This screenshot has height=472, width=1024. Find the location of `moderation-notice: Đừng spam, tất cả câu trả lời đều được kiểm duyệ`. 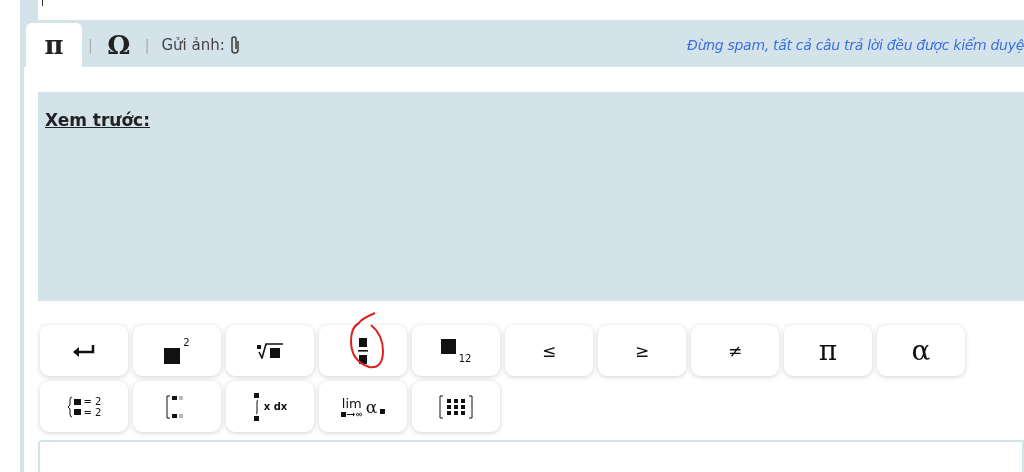

moderation-notice: Đừng spam, tất cả câu trả lời đều được kiểm duyệ is located at coordinates (855, 45).